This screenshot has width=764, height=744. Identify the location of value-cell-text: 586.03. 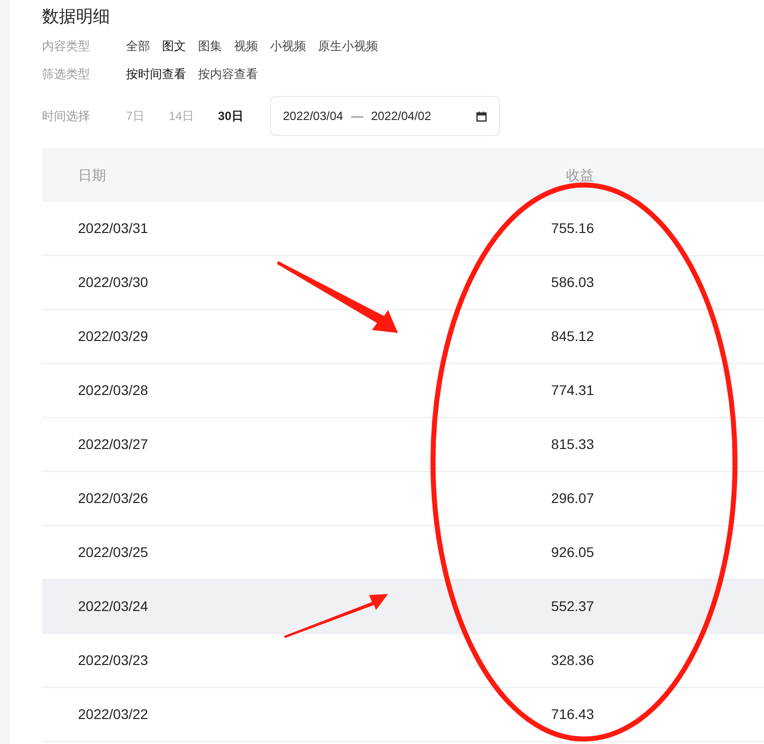
(572, 282).